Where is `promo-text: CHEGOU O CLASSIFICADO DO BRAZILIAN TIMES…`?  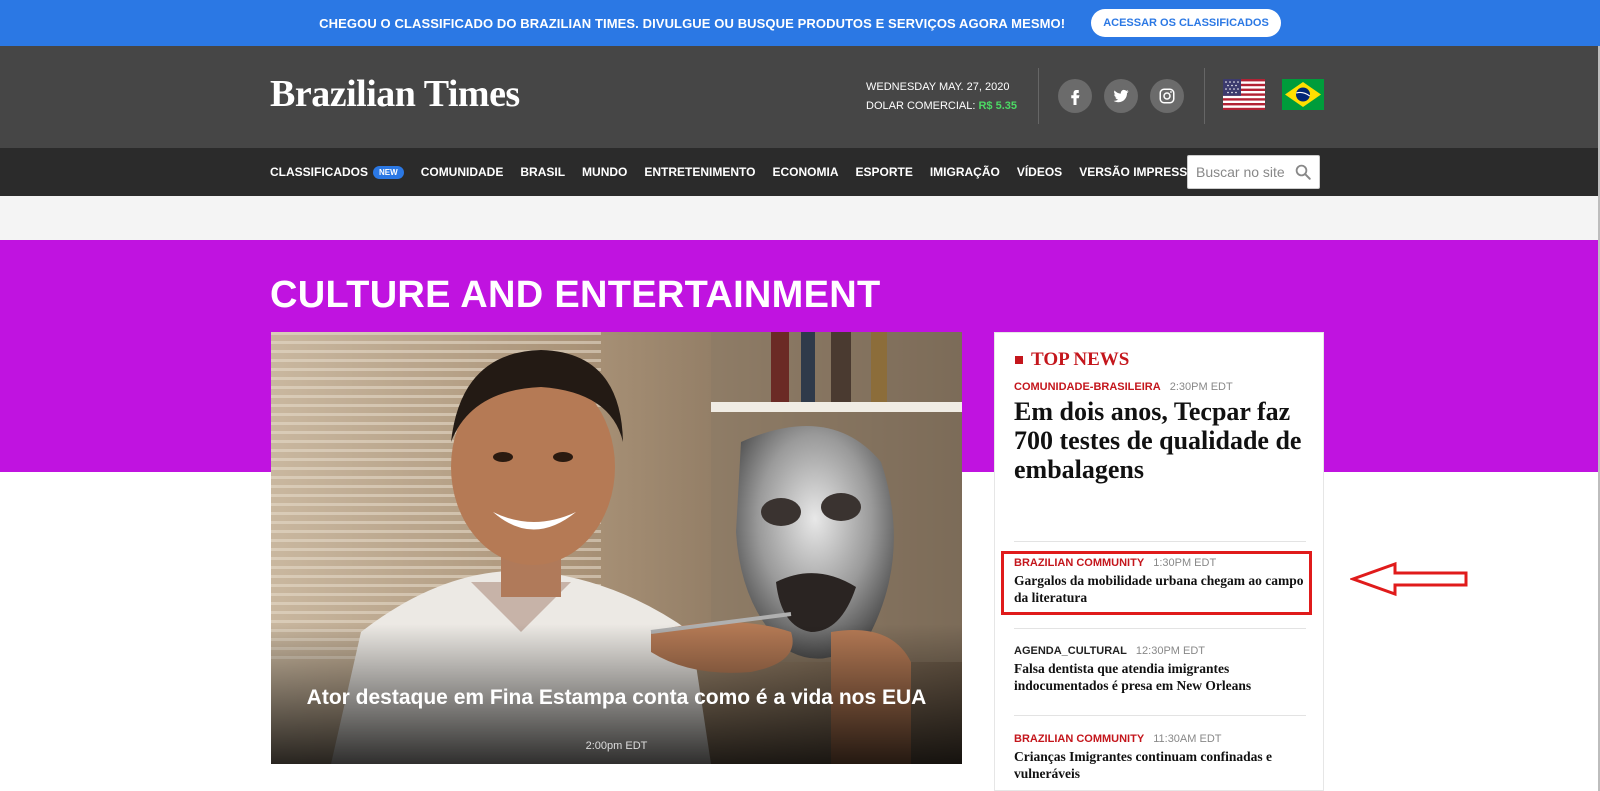 promo-text: CHEGOU O CLASSIFICADO DO BRAZILIAN TIMES… is located at coordinates (692, 23).